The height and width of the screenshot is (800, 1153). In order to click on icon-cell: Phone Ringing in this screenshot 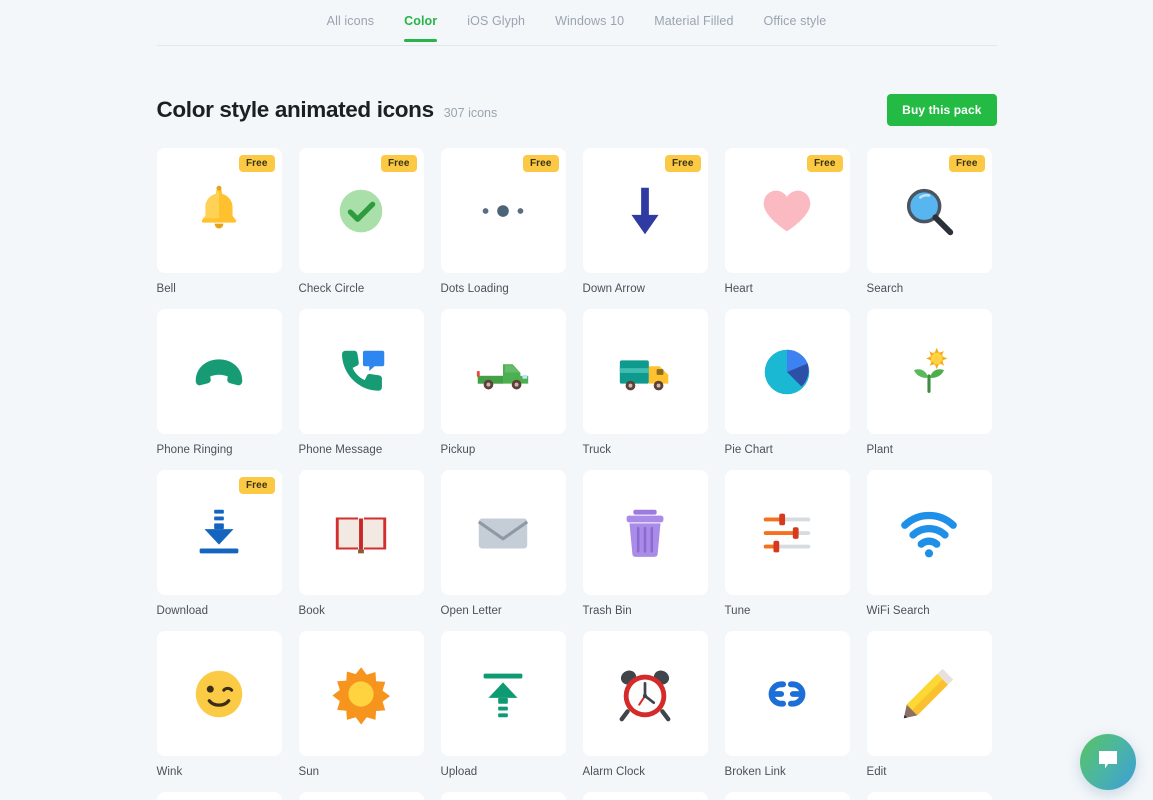, I will do `click(219, 382)`.